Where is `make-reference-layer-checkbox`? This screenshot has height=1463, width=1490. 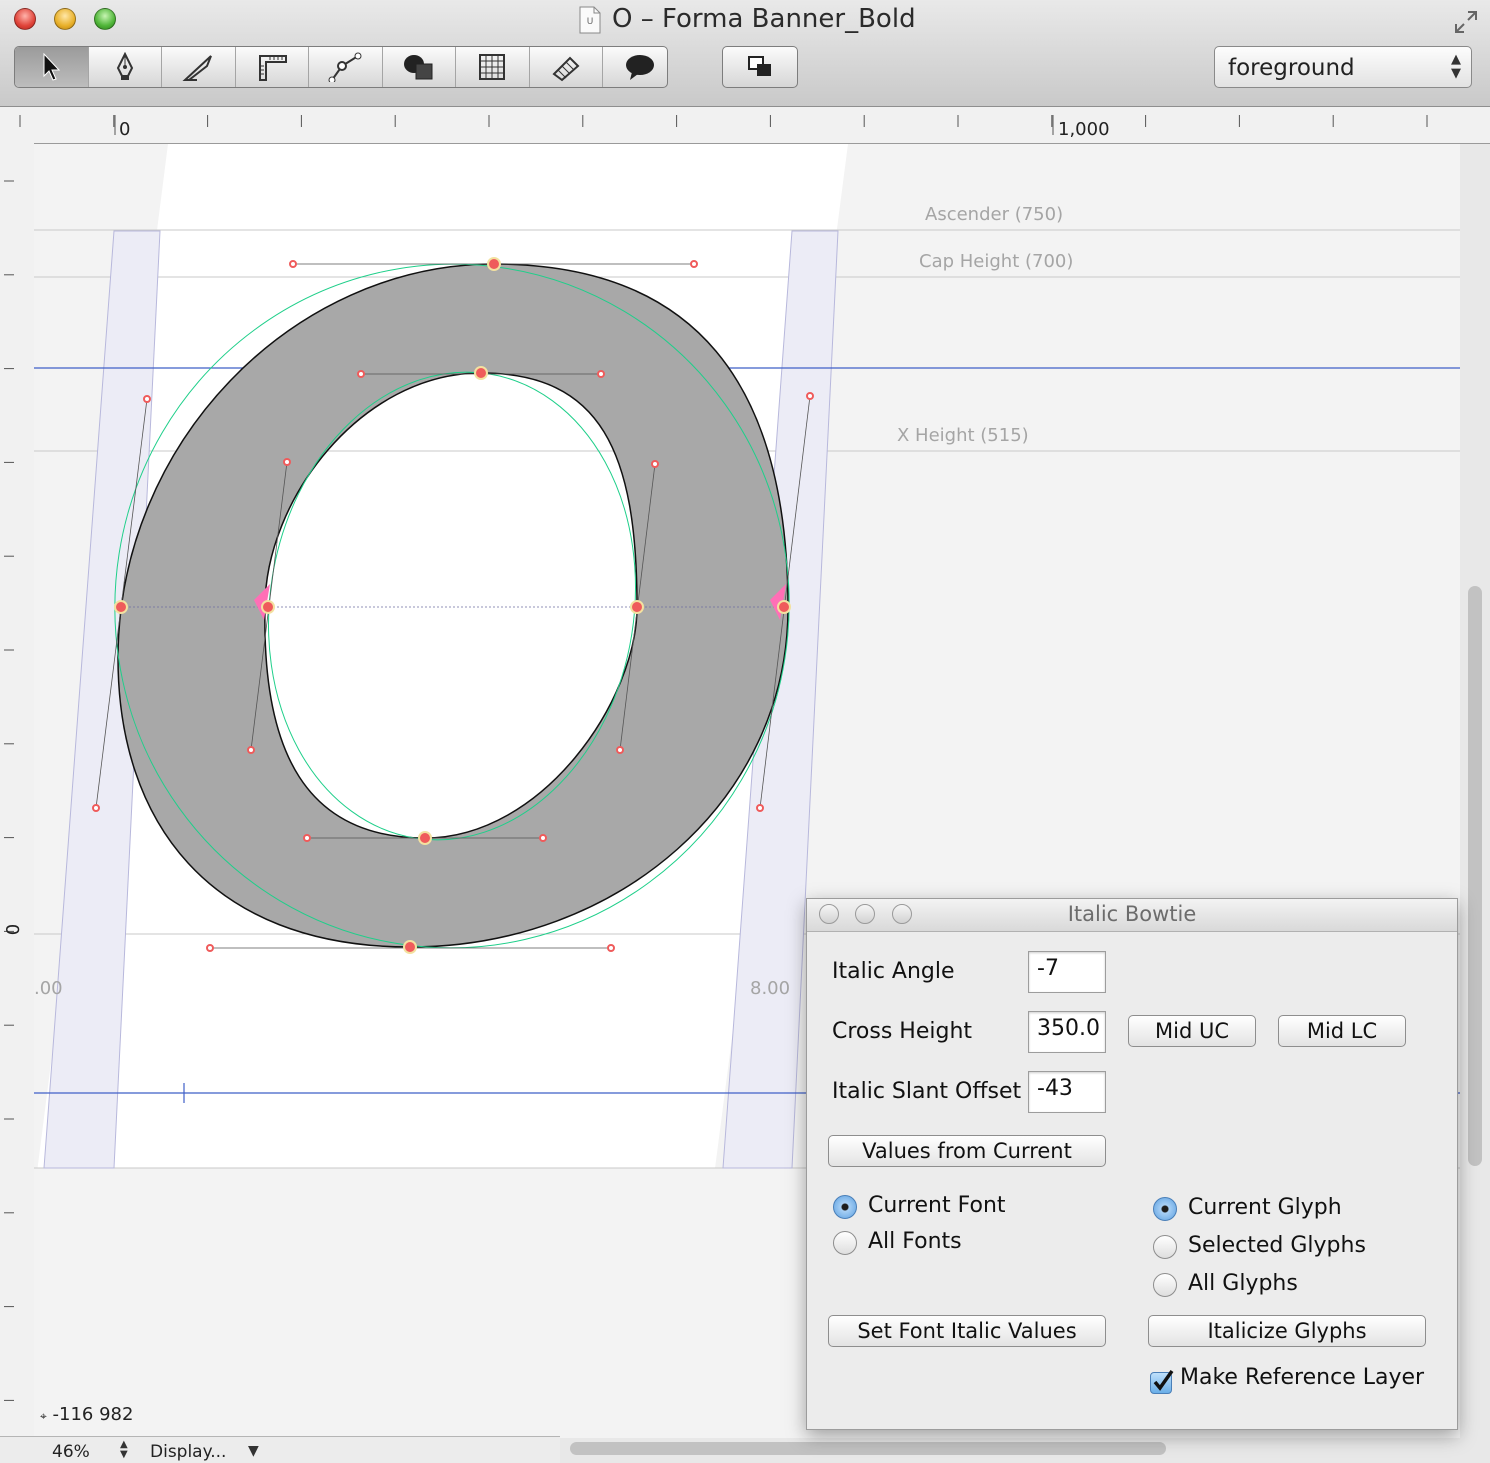
make-reference-layer-checkbox is located at coordinates (1162, 1381).